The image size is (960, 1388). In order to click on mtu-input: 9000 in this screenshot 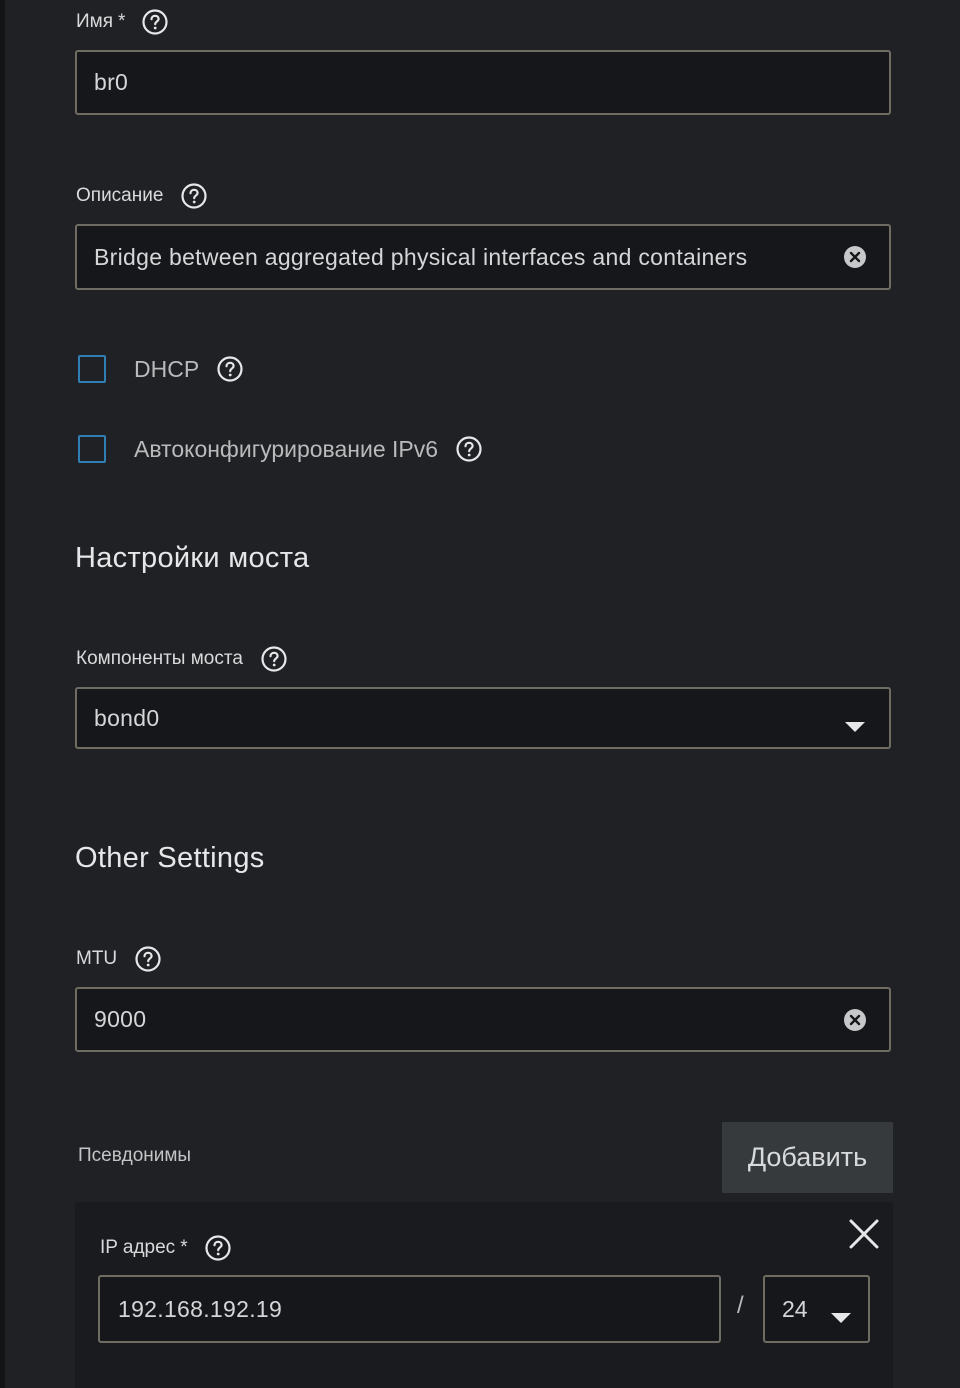, I will do `click(483, 1019)`.